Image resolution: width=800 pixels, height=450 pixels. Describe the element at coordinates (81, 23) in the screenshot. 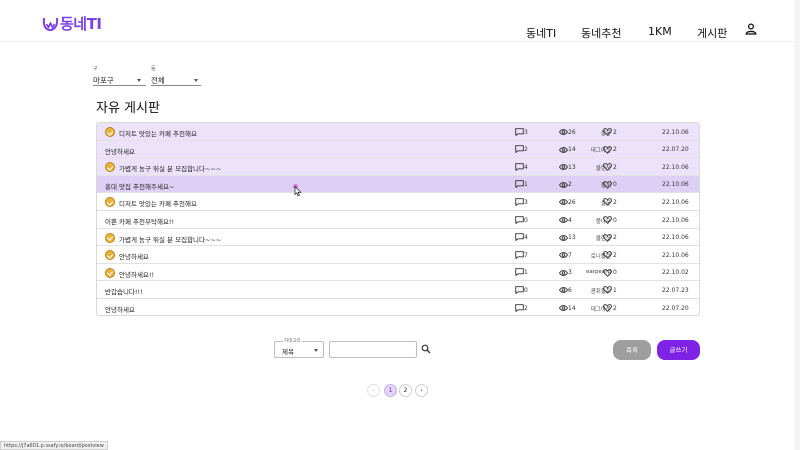

I see `logo-text: 동네TI` at that location.